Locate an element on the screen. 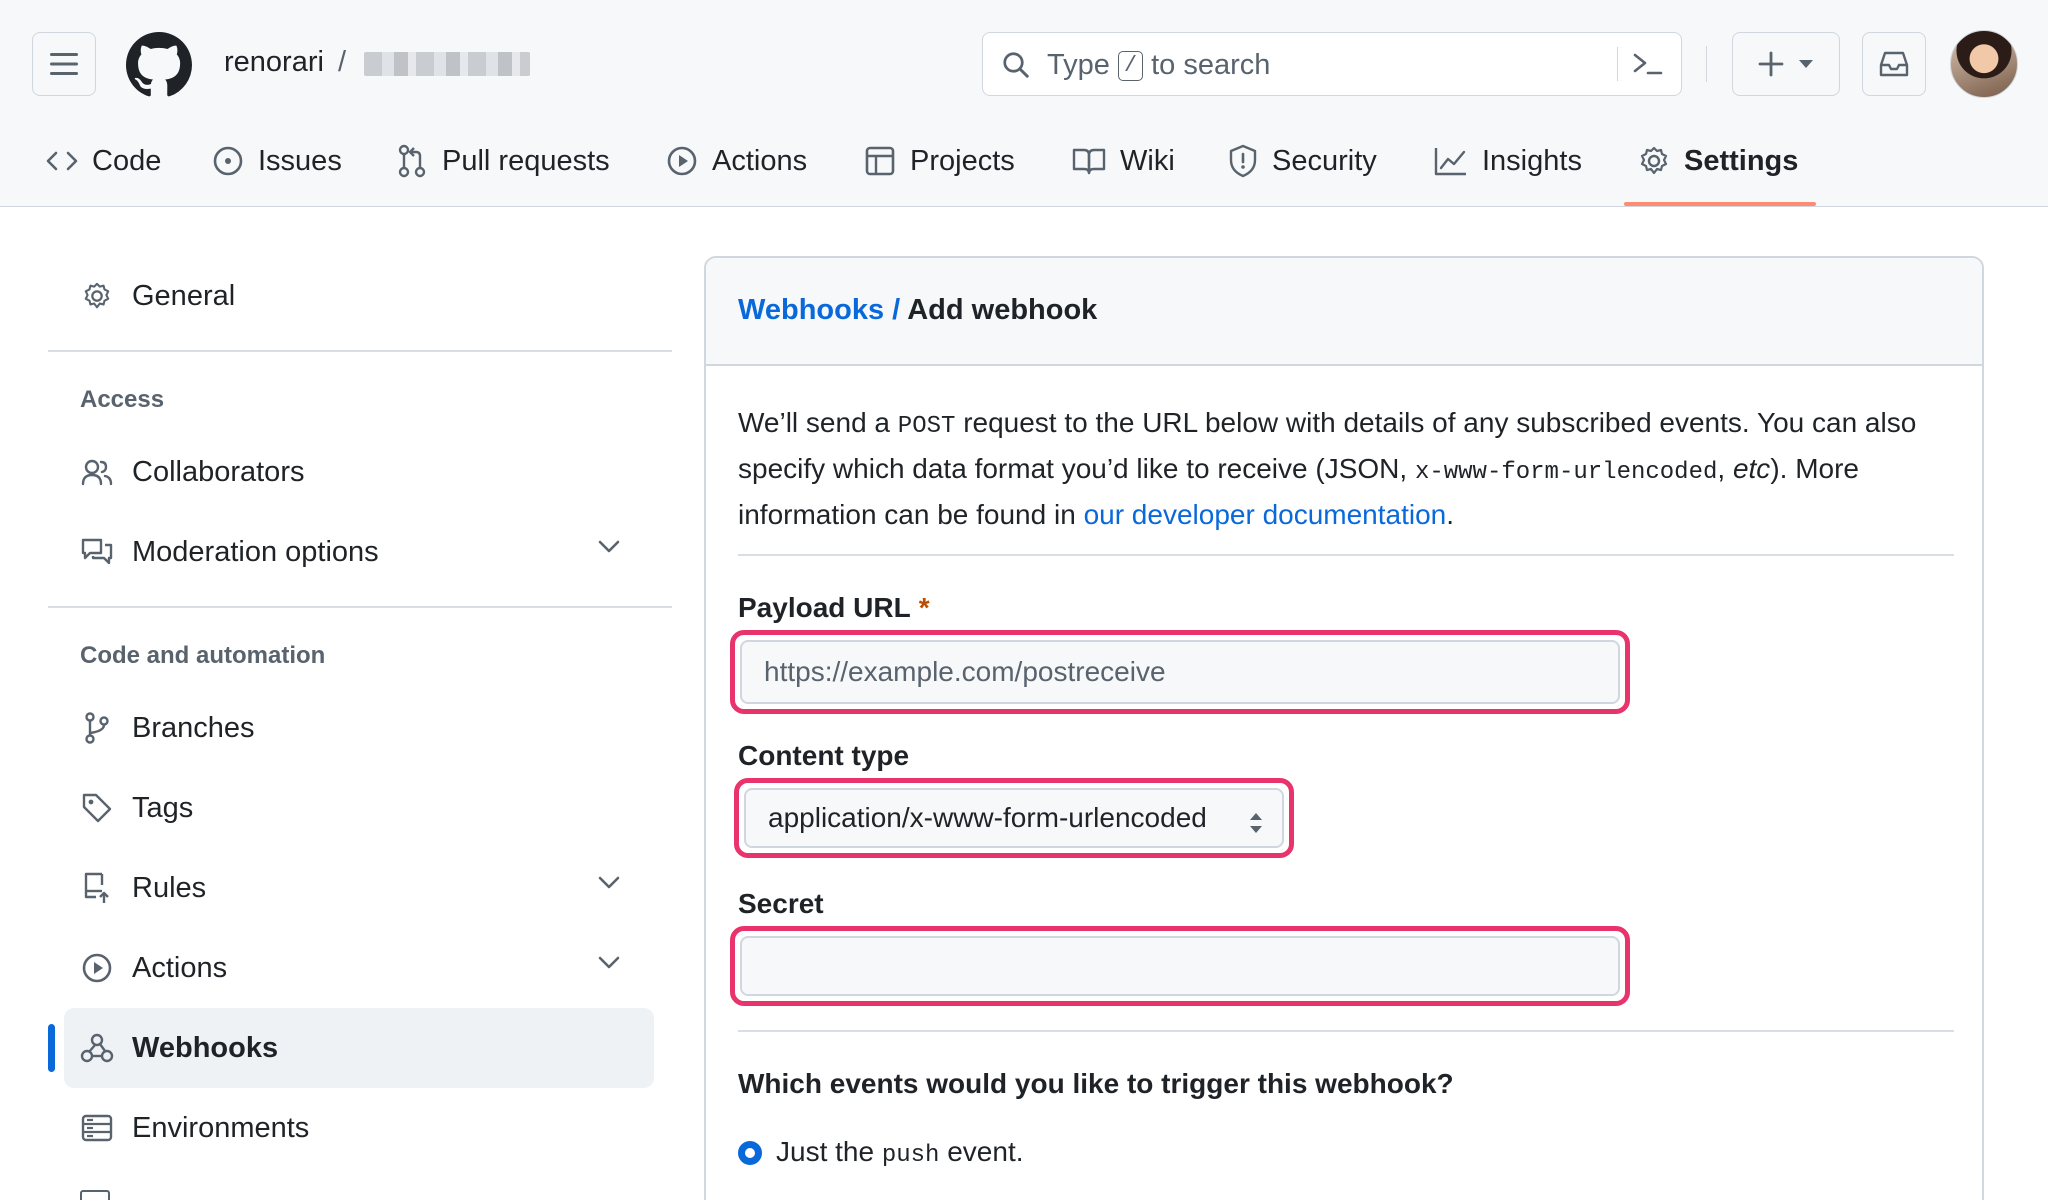 The height and width of the screenshot is (1200, 2048). table-icon is located at coordinates (880, 161).